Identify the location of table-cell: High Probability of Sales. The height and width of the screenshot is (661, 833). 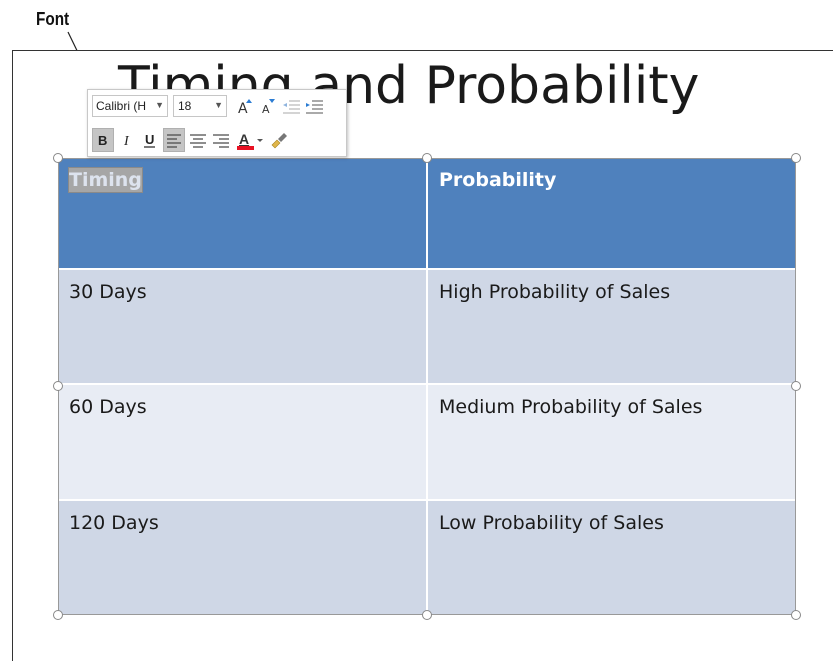
(611, 326).